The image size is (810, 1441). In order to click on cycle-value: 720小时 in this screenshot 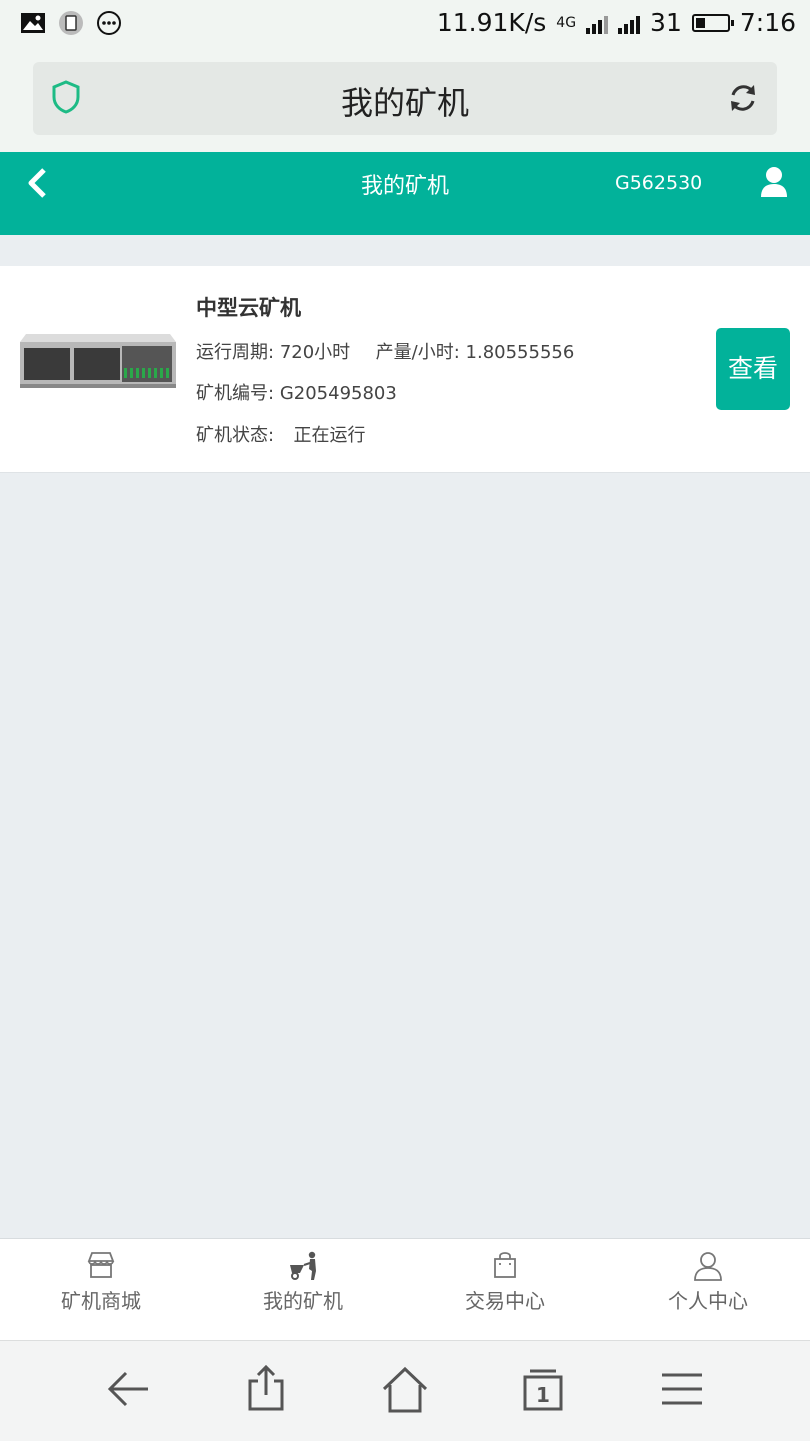, I will do `click(315, 352)`.